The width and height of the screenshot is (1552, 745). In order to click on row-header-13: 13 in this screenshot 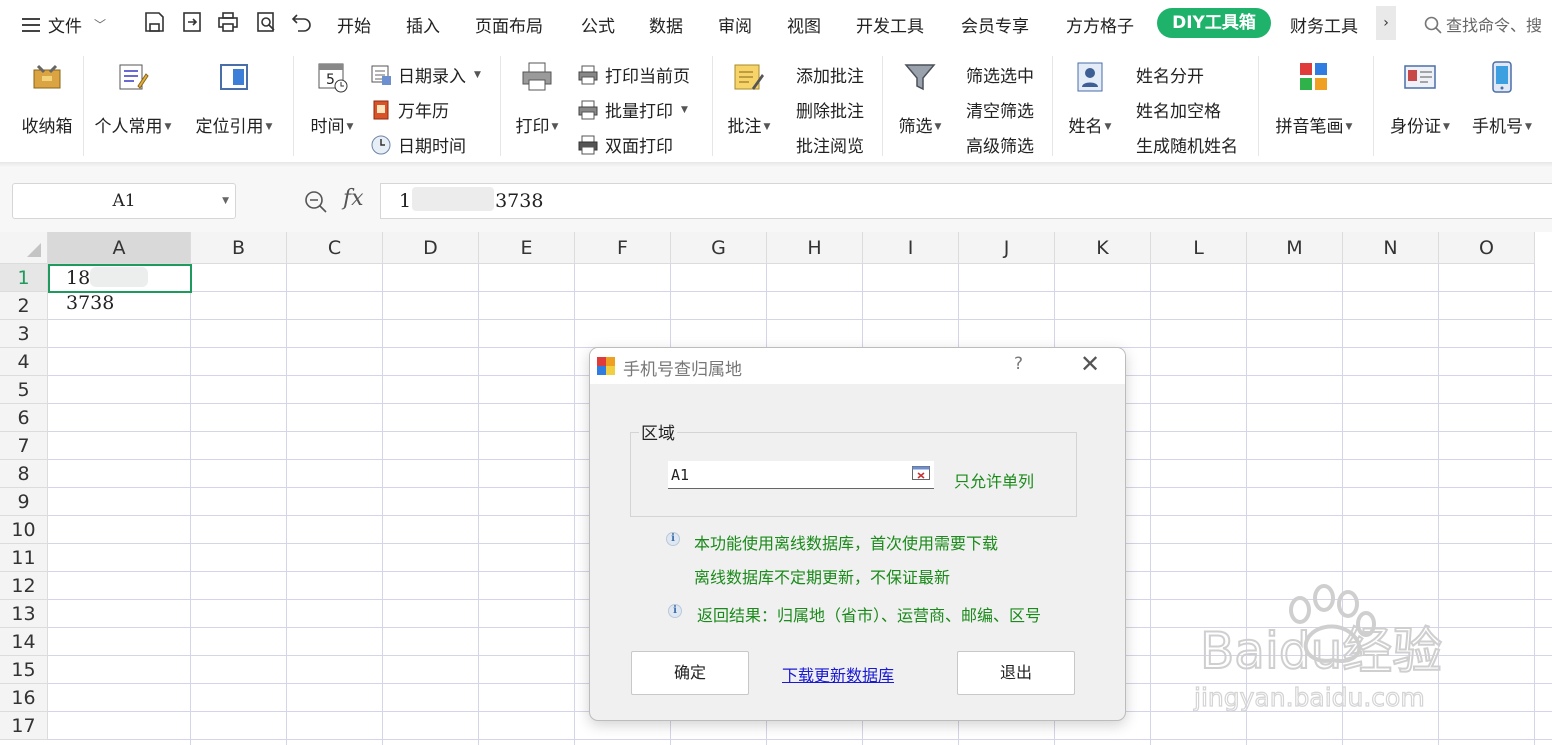, I will do `click(24, 614)`.